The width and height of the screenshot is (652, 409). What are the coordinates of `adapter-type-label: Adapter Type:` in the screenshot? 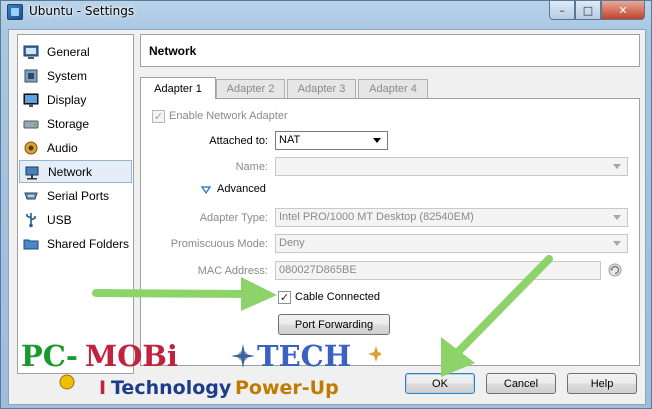 It's located at (233, 218).